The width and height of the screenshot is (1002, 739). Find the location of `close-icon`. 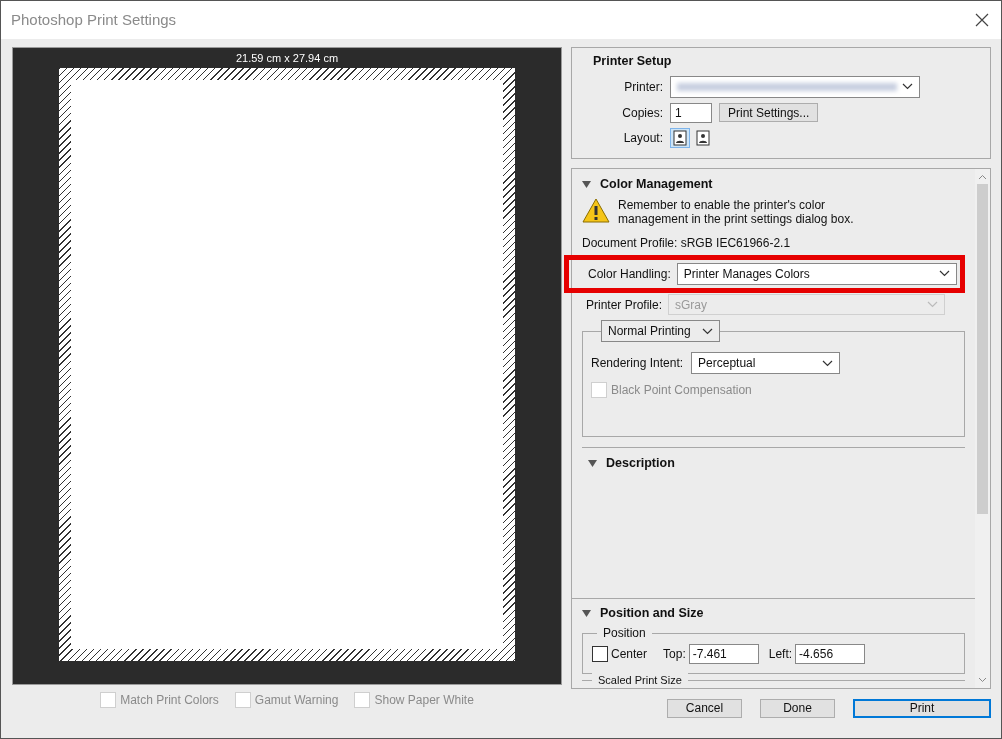

close-icon is located at coordinates (982, 20).